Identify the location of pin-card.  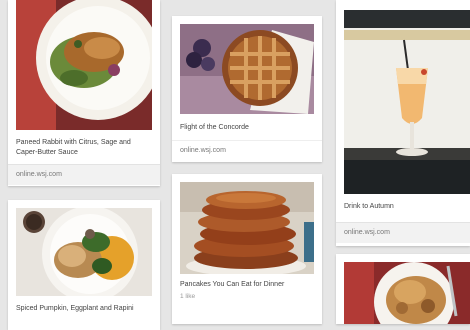
(403, 289).